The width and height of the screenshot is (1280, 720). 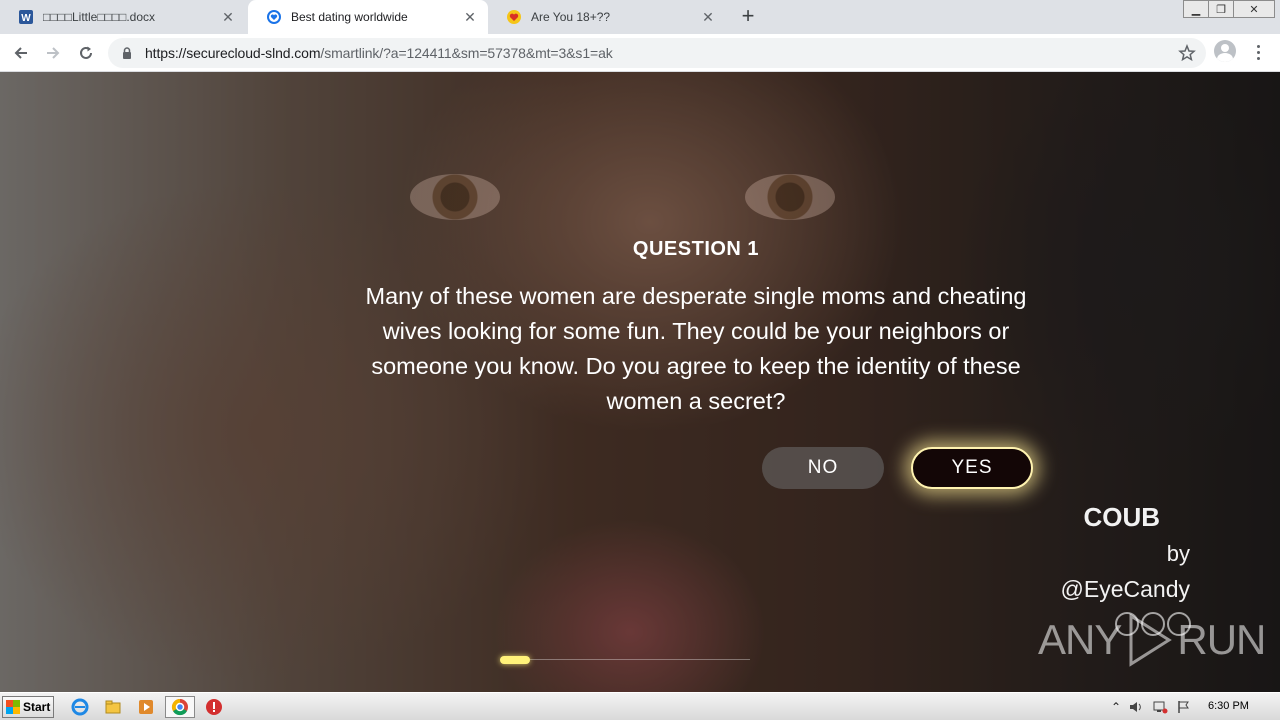 What do you see at coordinates (823, 468) in the screenshot?
I see `no-button: NO` at bounding box center [823, 468].